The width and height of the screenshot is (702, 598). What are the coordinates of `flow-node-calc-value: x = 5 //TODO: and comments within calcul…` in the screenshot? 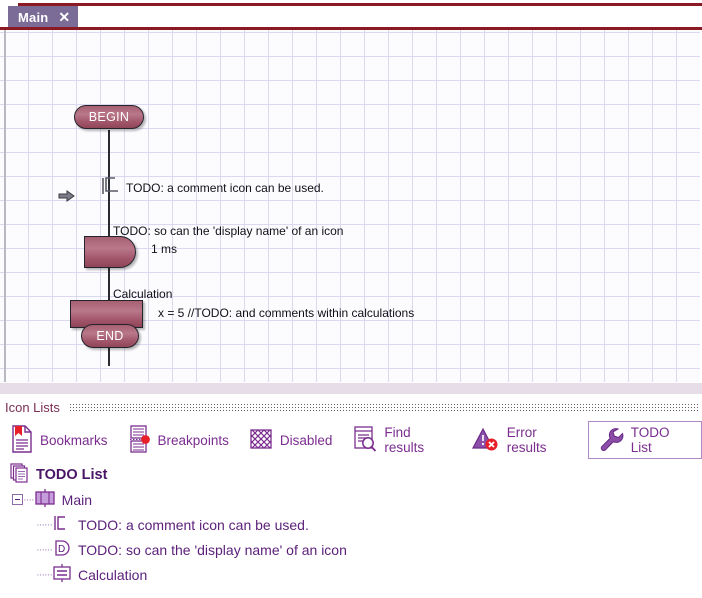 It's located at (286, 313).